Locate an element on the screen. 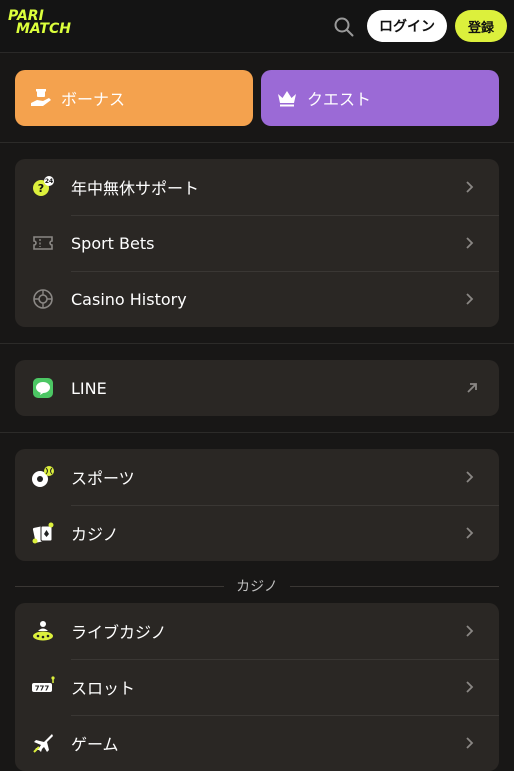 Image resolution: width=514 pixels, height=771 pixels. bonus-button: ボーナス is located at coordinates (134, 98).